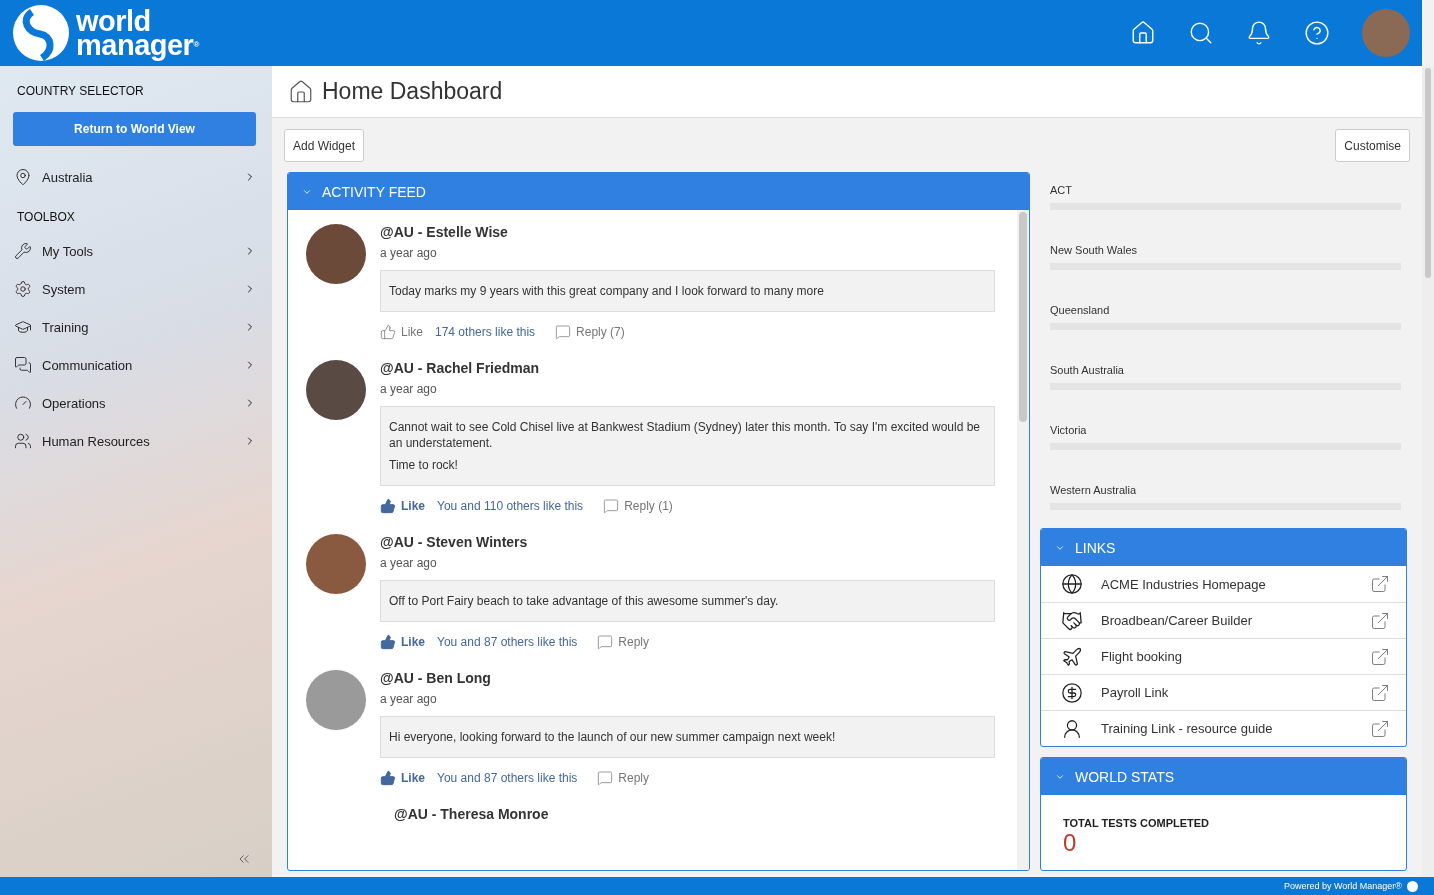  Describe the element at coordinates (1070, 843) in the screenshot. I see `stat-value: 0` at that location.